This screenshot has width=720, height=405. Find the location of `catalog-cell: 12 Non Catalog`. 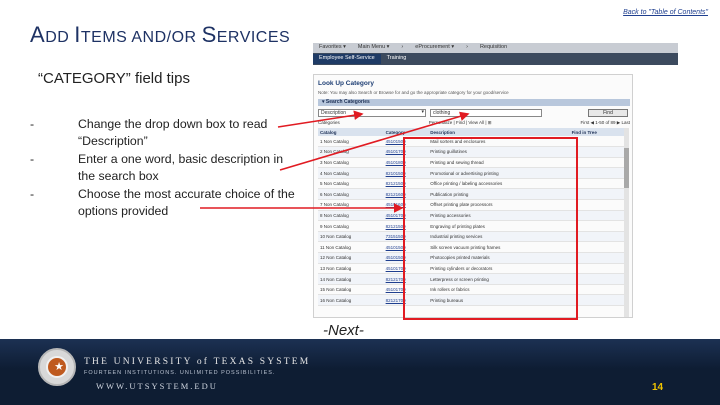

catalog-cell: 12 Non Catalog is located at coordinates (351, 258).